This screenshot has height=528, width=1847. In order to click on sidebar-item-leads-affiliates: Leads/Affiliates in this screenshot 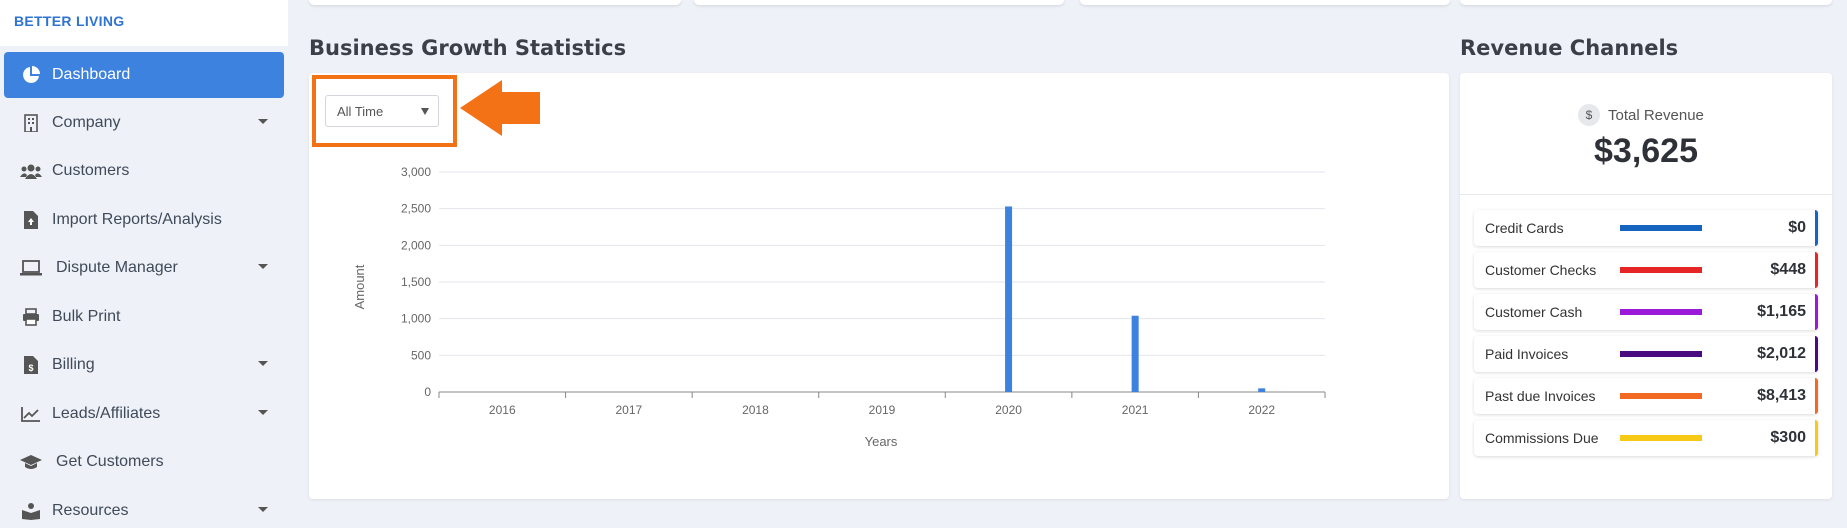, I will do `click(144, 414)`.